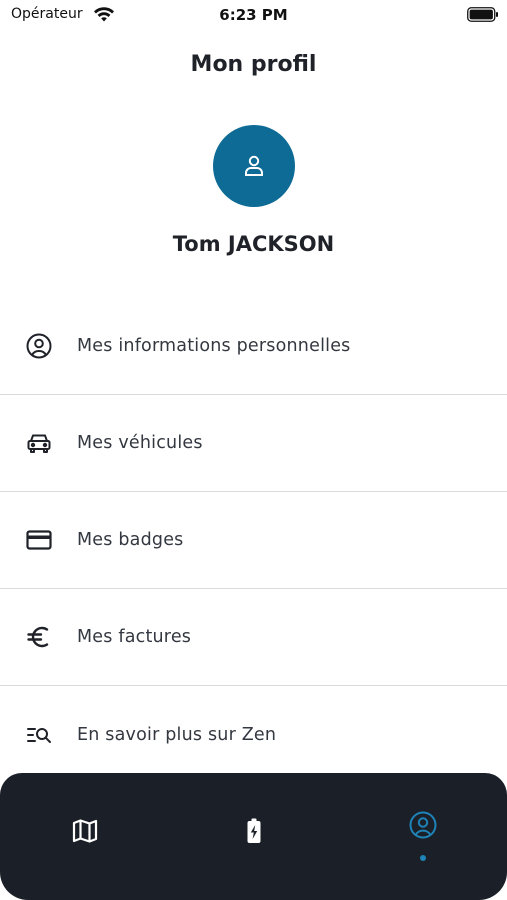 This screenshot has height=900, width=507. I want to click on map-icon, so click(84, 831).